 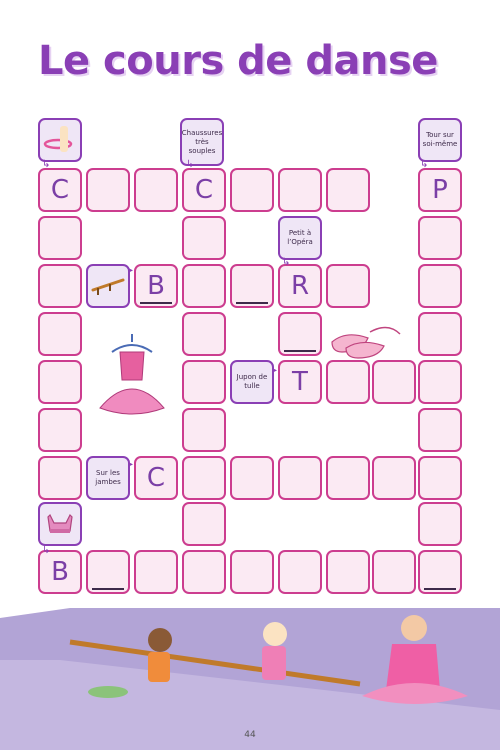 I want to click on brassiere-icon, so click(x=60, y=523).